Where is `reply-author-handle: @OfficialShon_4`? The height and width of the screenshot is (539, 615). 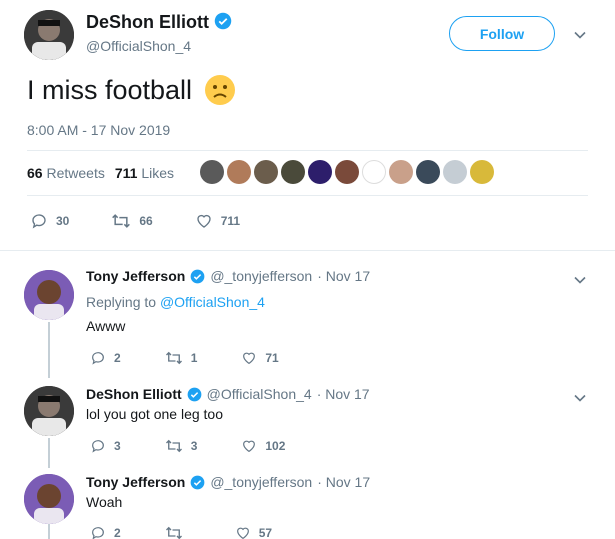 reply-author-handle: @OfficialShon_4 is located at coordinates (259, 394).